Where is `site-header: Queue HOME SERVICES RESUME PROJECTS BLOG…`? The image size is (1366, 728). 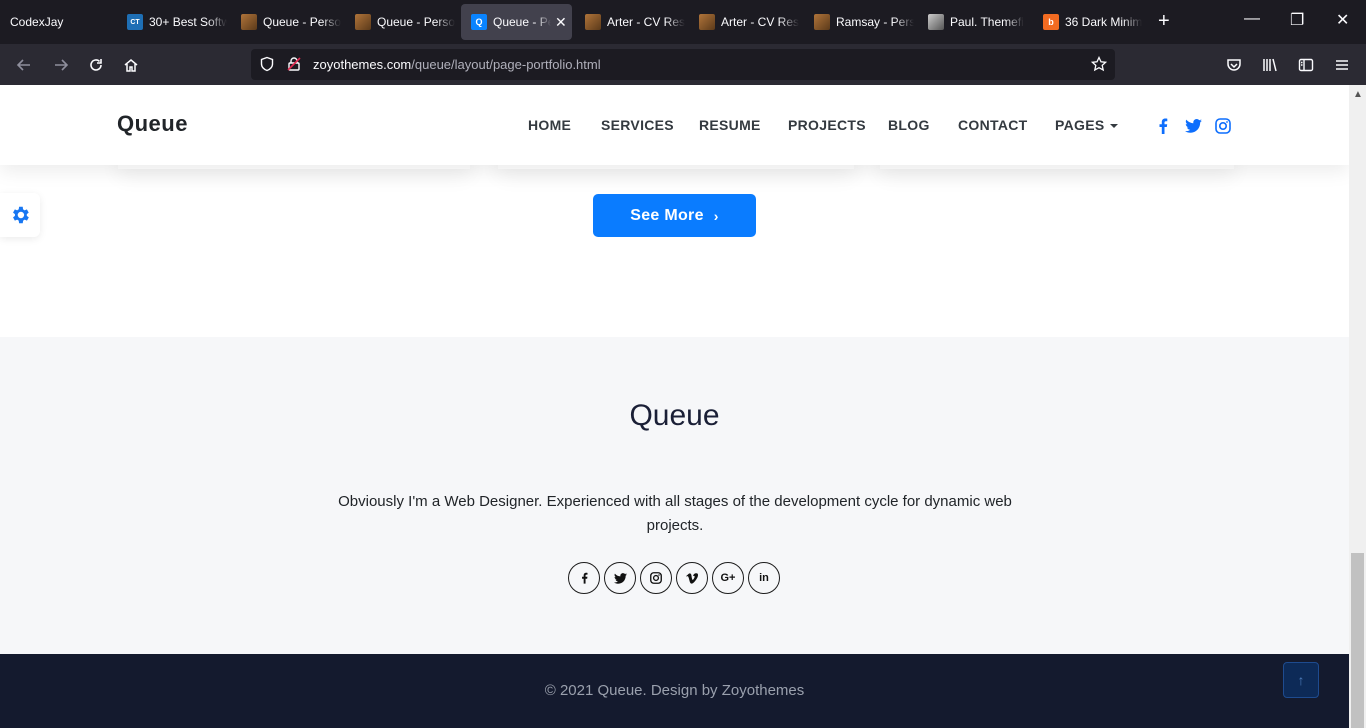 site-header: Queue HOME SERVICES RESUME PROJECTS BLOG… is located at coordinates (674, 125).